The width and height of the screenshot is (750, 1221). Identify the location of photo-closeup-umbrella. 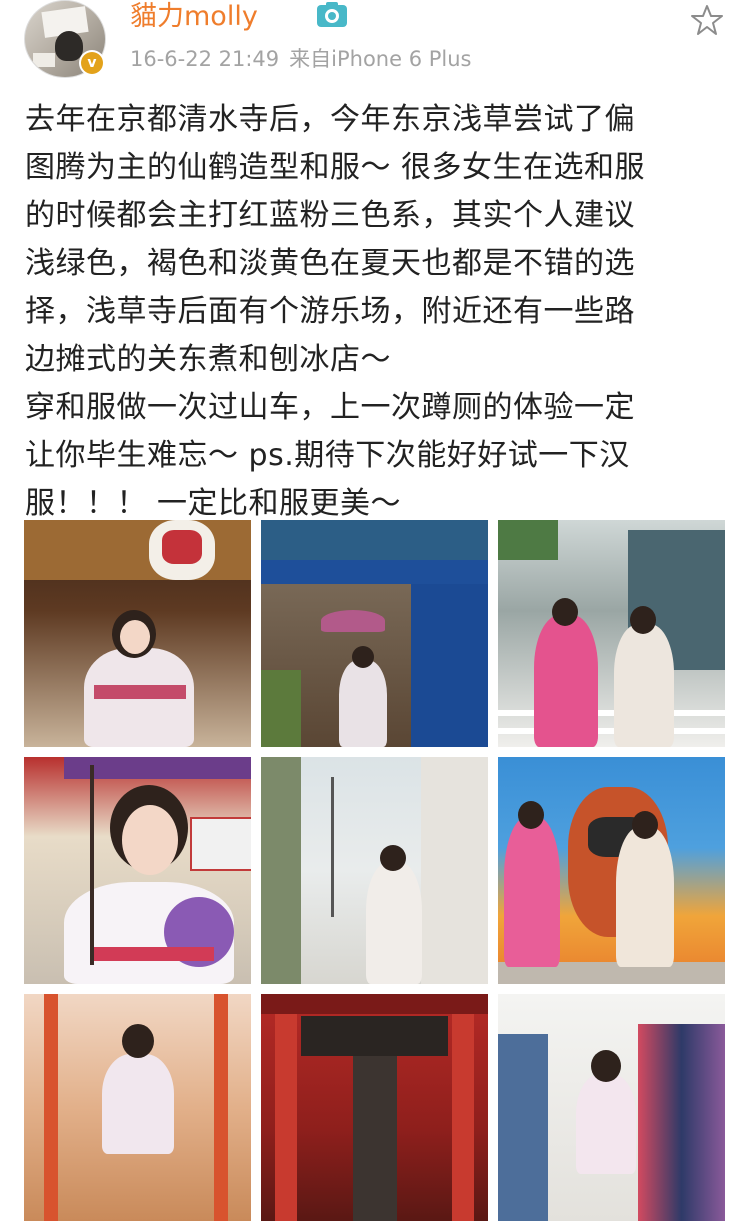
(137, 870).